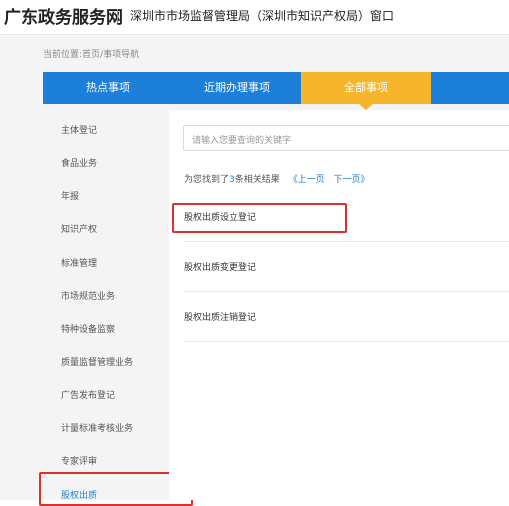 Image resolution: width=509 pixels, height=506 pixels. What do you see at coordinates (88, 295) in the screenshot?
I see `sidebar-item-market-regulation: 市场规范业务` at bounding box center [88, 295].